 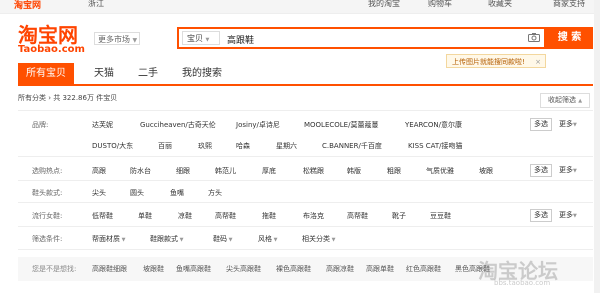 What do you see at coordinates (440, 171) in the screenshot?
I see `hot-option: 气质优雅` at bounding box center [440, 171].